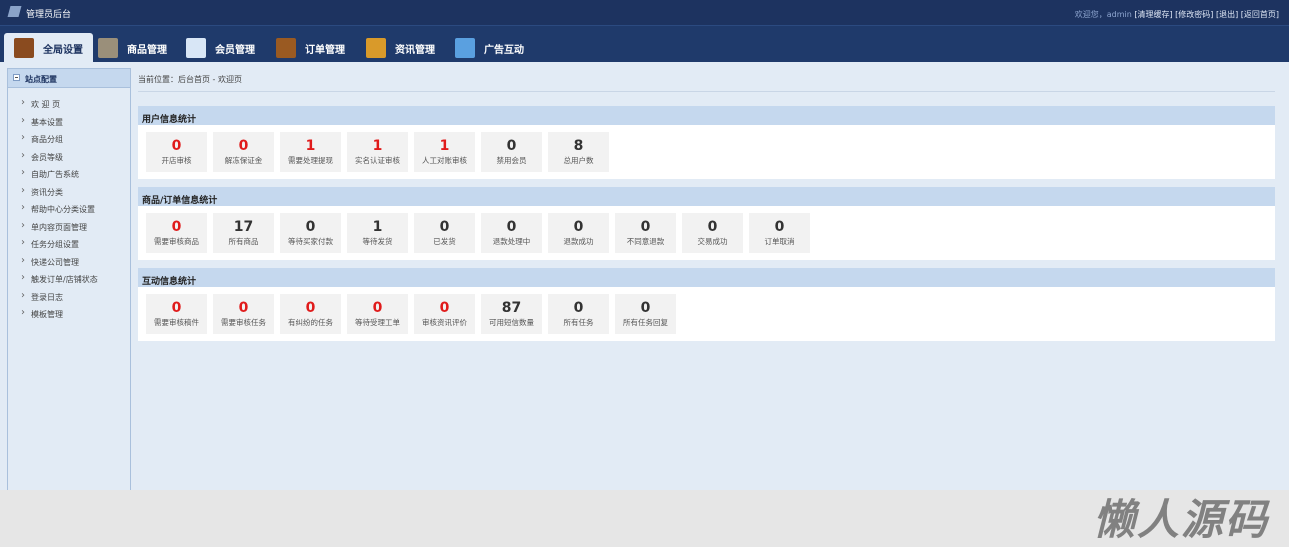 The image size is (1289, 547). Describe the element at coordinates (69, 104) in the screenshot. I see `sidebar-item: 欢 迎 页` at that location.